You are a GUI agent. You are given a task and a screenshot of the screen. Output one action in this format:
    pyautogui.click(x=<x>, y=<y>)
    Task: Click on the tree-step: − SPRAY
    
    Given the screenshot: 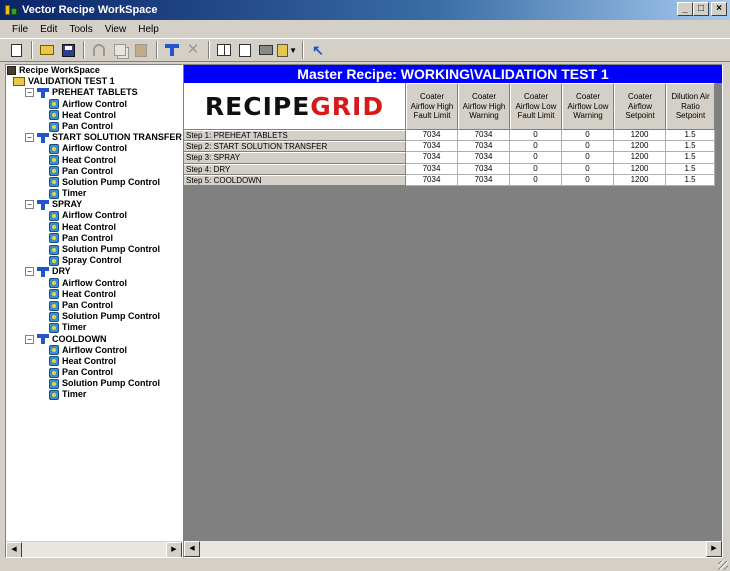 What is the action you would take?
    pyautogui.click(x=94, y=204)
    